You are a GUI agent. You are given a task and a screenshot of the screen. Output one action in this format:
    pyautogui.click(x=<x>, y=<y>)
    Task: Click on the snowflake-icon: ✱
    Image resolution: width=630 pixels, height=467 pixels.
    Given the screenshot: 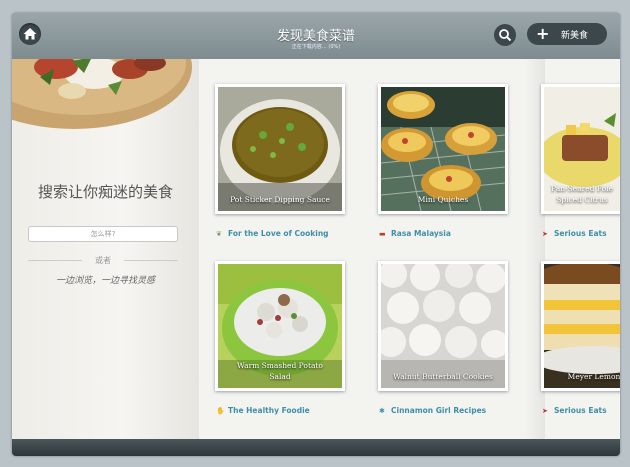 What is the action you would take?
    pyautogui.click(x=382, y=411)
    